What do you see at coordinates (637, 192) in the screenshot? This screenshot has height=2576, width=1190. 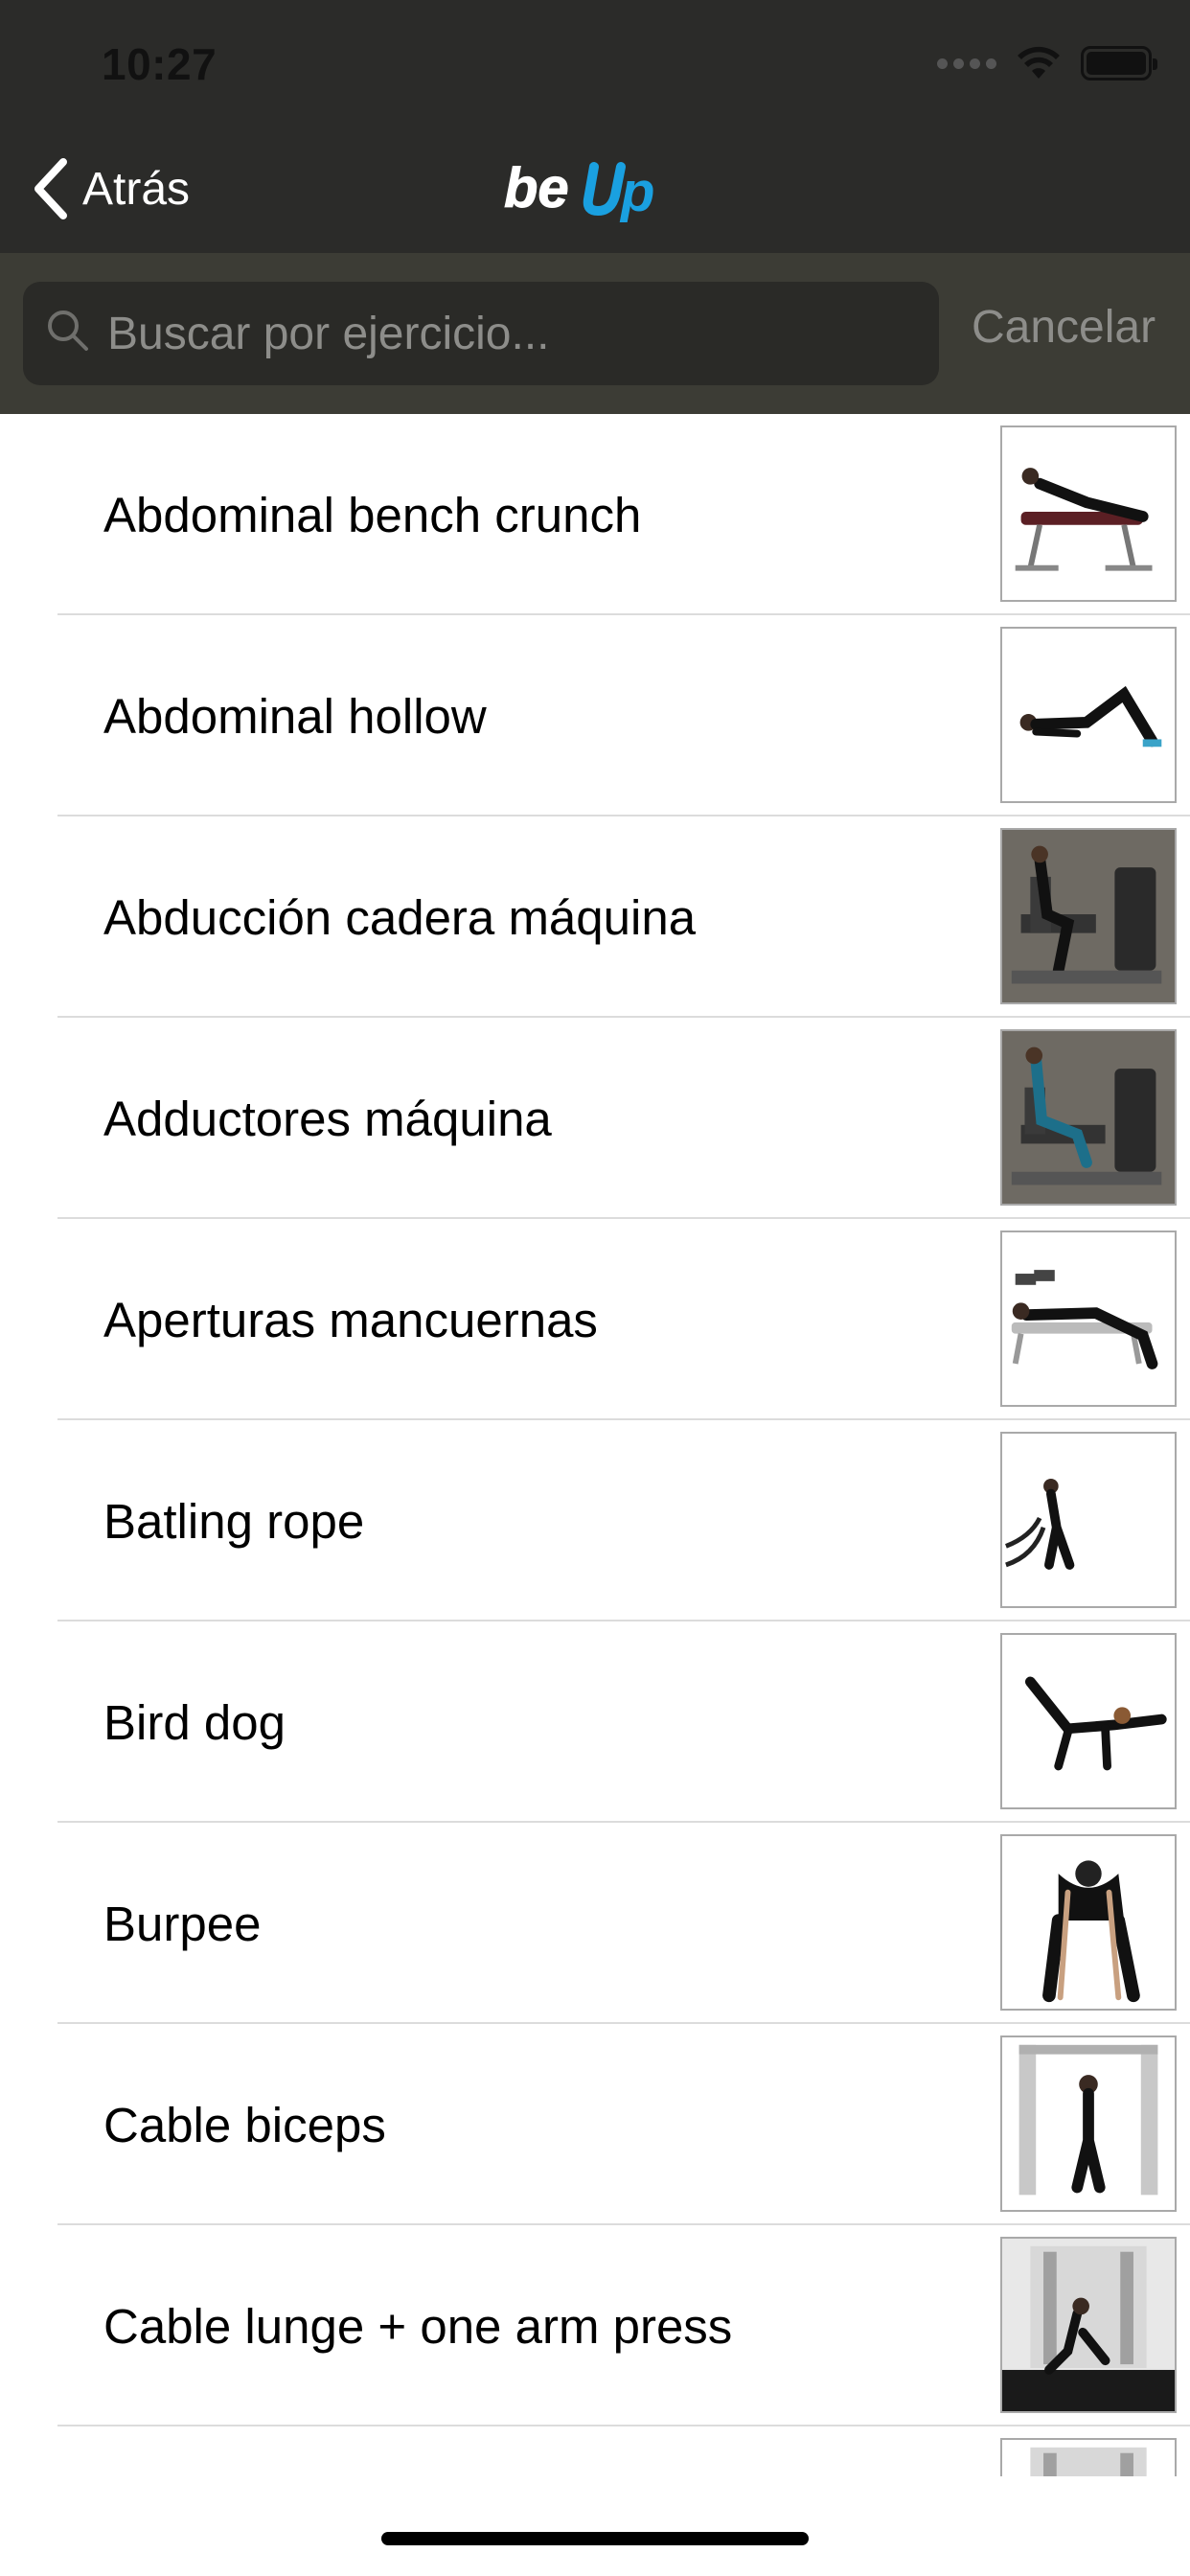 I see `svg-text: p` at bounding box center [637, 192].